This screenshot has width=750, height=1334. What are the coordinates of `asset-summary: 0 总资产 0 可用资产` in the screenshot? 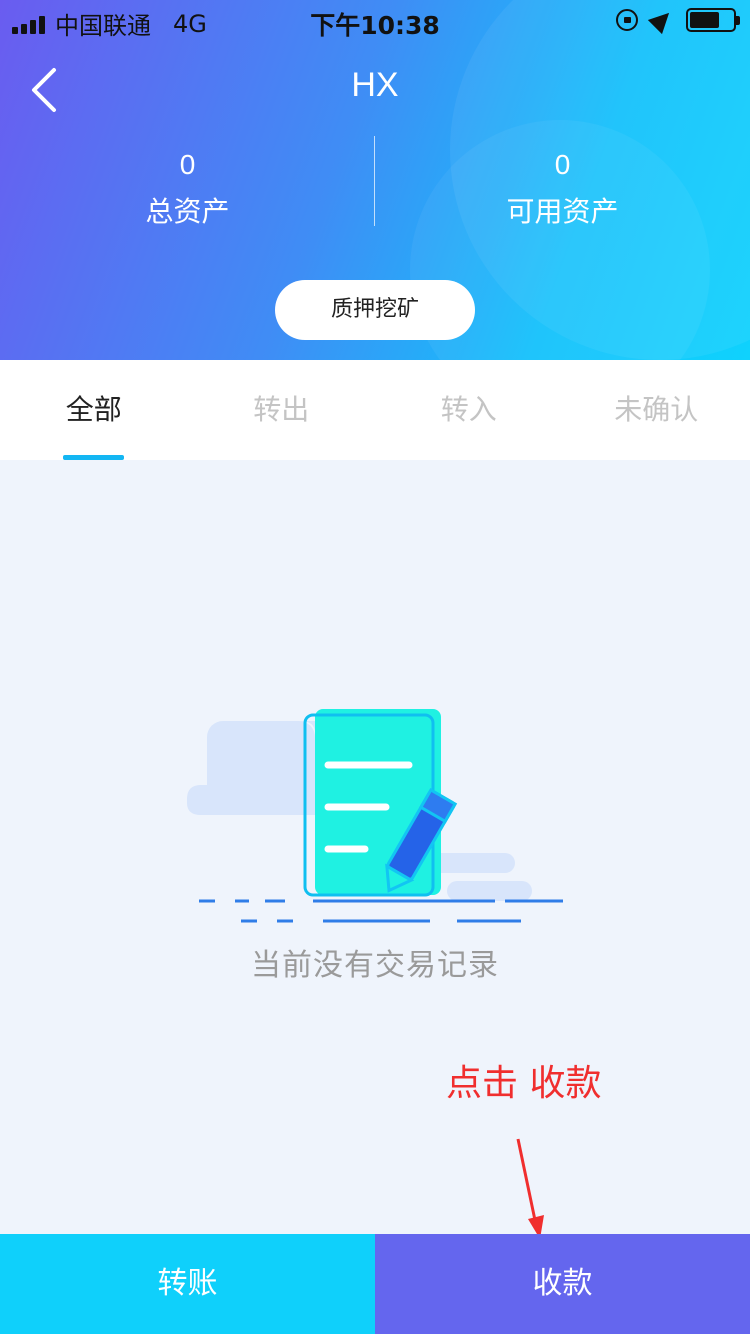 It's located at (375, 182).